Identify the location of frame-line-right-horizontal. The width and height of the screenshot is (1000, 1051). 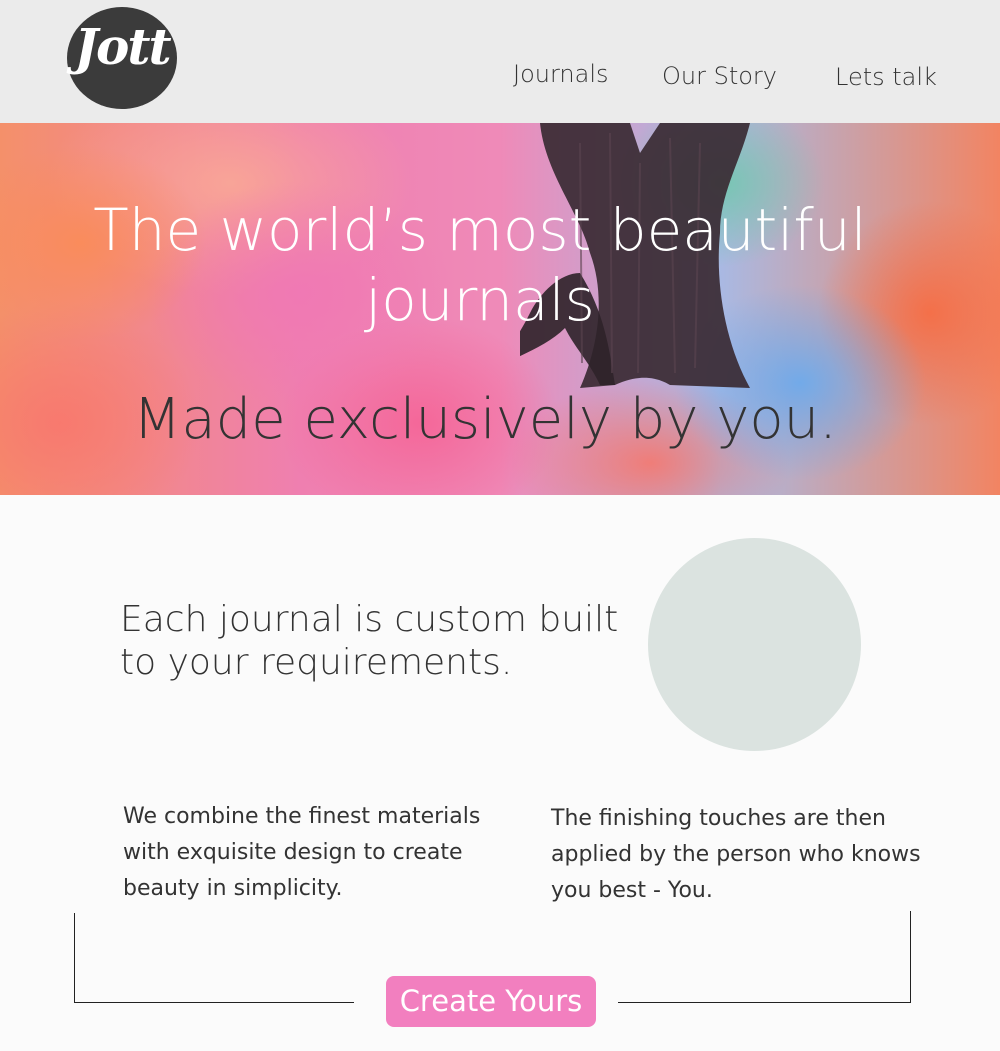
(764, 1002).